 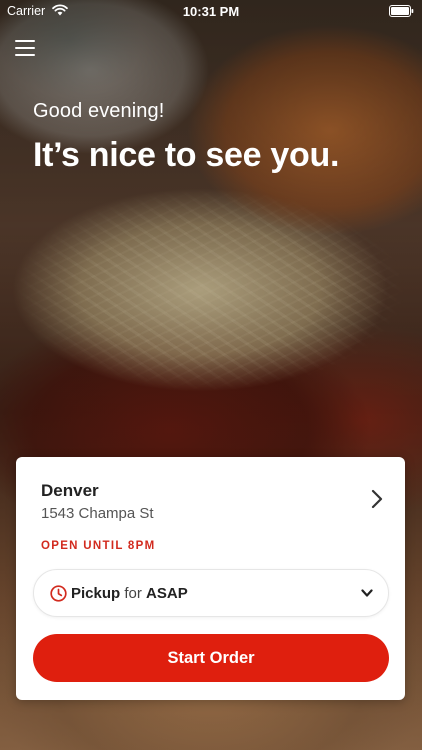 I want to click on location-address: 1543 Champa St, so click(x=97, y=513).